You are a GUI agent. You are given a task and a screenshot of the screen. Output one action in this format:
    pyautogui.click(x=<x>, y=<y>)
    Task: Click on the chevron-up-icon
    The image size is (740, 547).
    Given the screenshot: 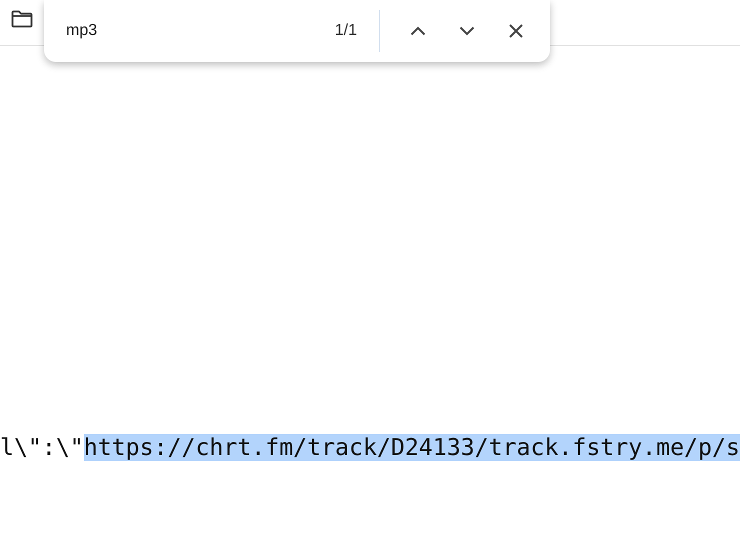 What is the action you would take?
    pyautogui.click(x=418, y=31)
    